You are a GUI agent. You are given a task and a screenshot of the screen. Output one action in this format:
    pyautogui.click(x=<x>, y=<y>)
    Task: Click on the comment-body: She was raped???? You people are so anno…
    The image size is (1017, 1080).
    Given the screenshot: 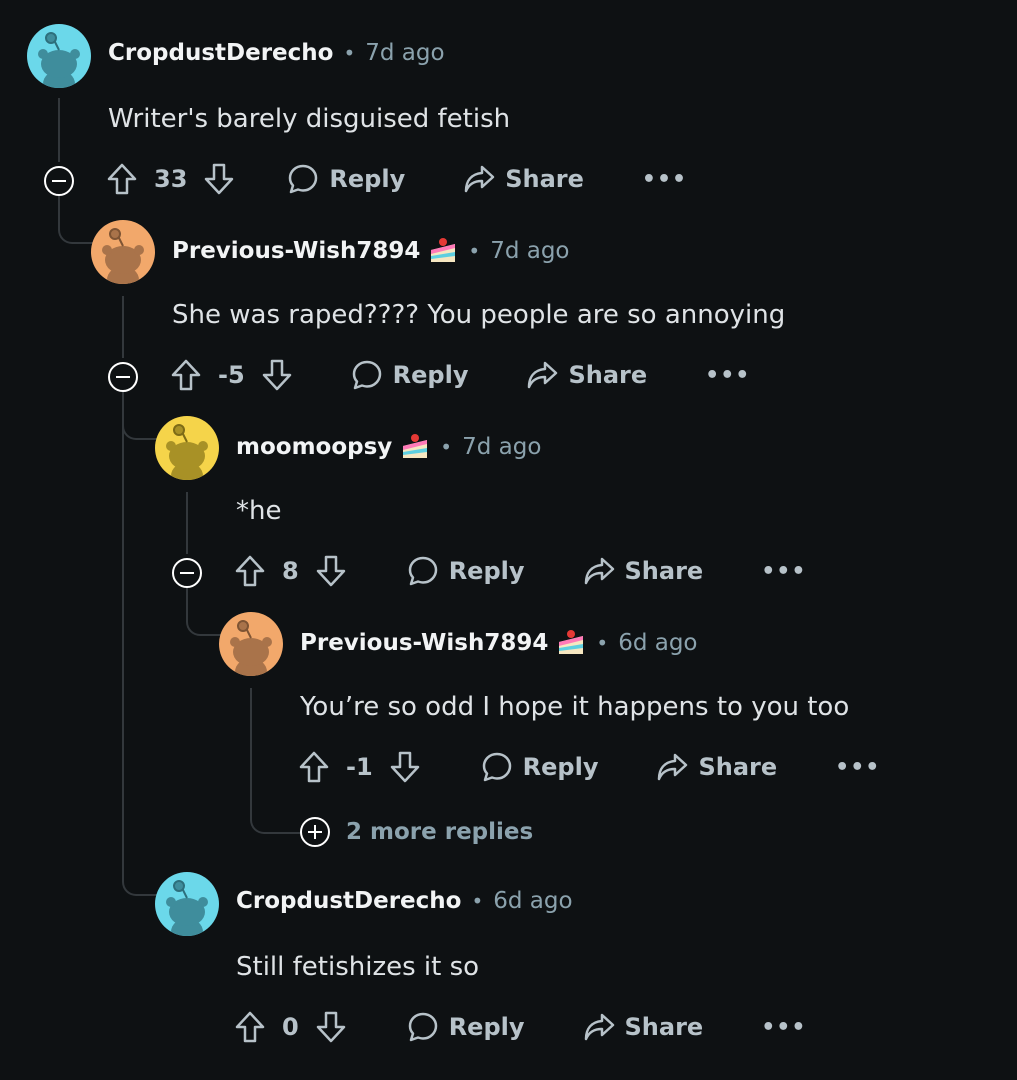 What is the action you would take?
    pyautogui.click(x=479, y=315)
    